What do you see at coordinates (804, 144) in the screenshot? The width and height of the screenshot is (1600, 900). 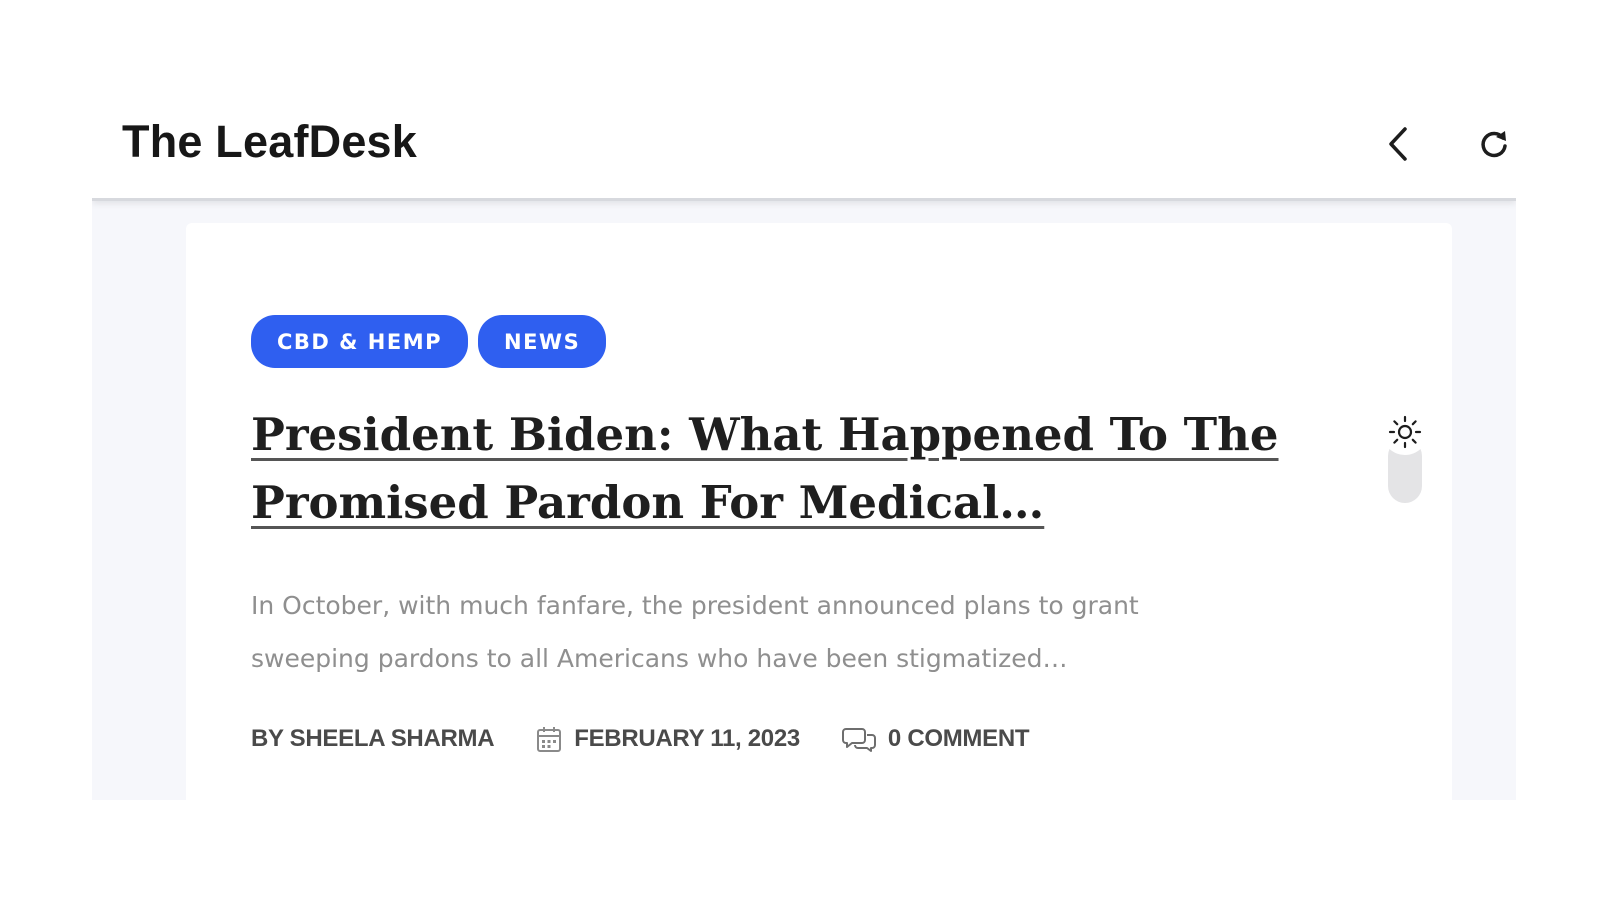 I see `top-bar: The LeafDesk` at bounding box center [804, 144].